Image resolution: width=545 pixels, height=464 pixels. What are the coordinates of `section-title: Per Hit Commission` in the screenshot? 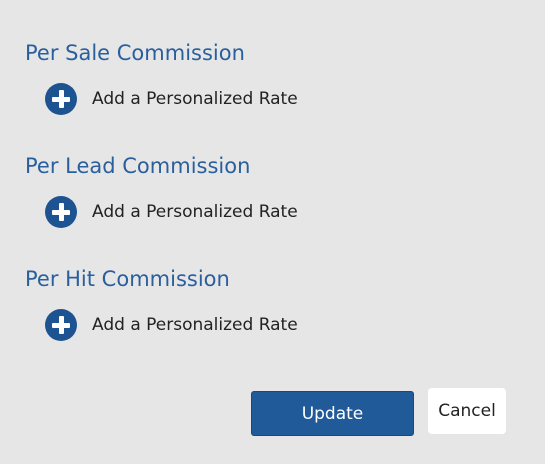 It's located at (127, 279).